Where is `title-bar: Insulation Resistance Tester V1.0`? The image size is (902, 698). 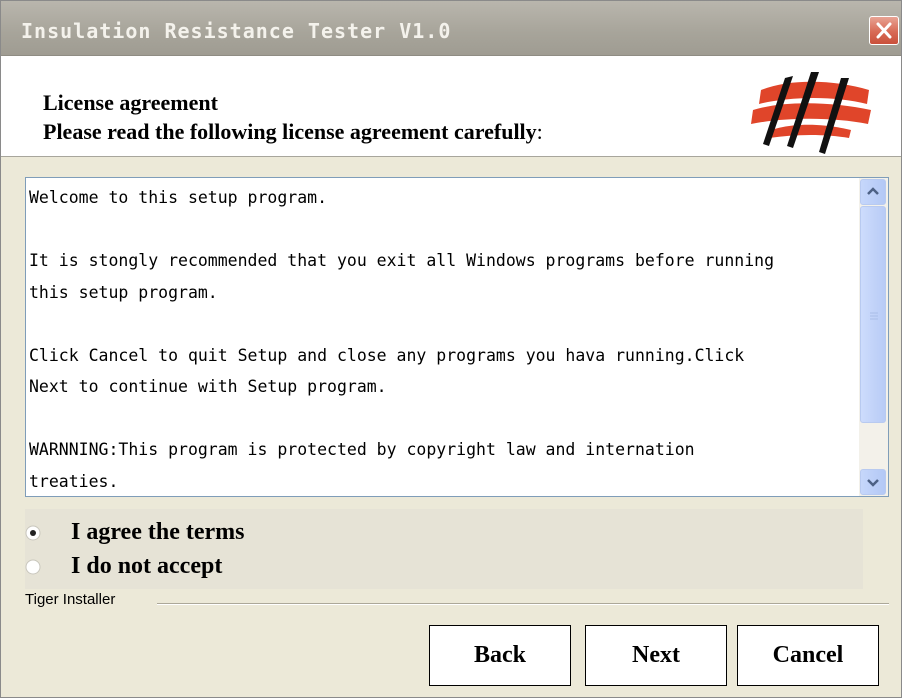 title-bar: Insulation Resistance Tester V1.0 is located at coordinates (451, 28).